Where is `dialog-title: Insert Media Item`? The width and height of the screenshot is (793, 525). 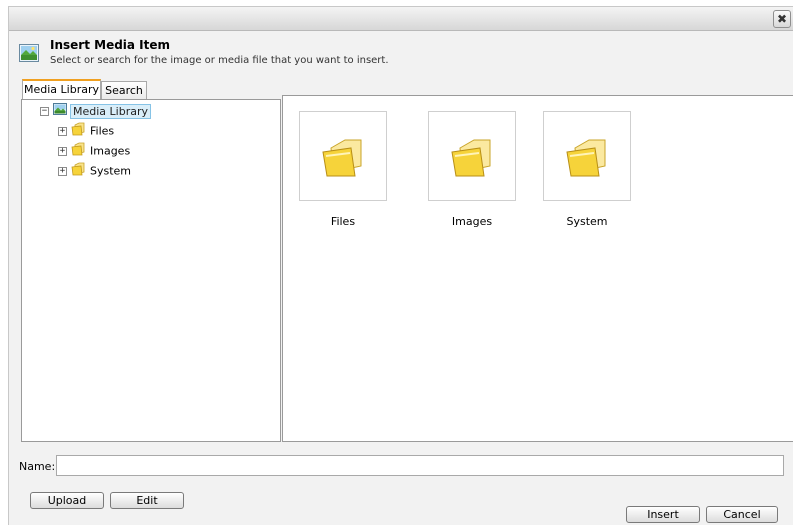
dialog-title: Insert Media Item is located at coordinates (110, 45).